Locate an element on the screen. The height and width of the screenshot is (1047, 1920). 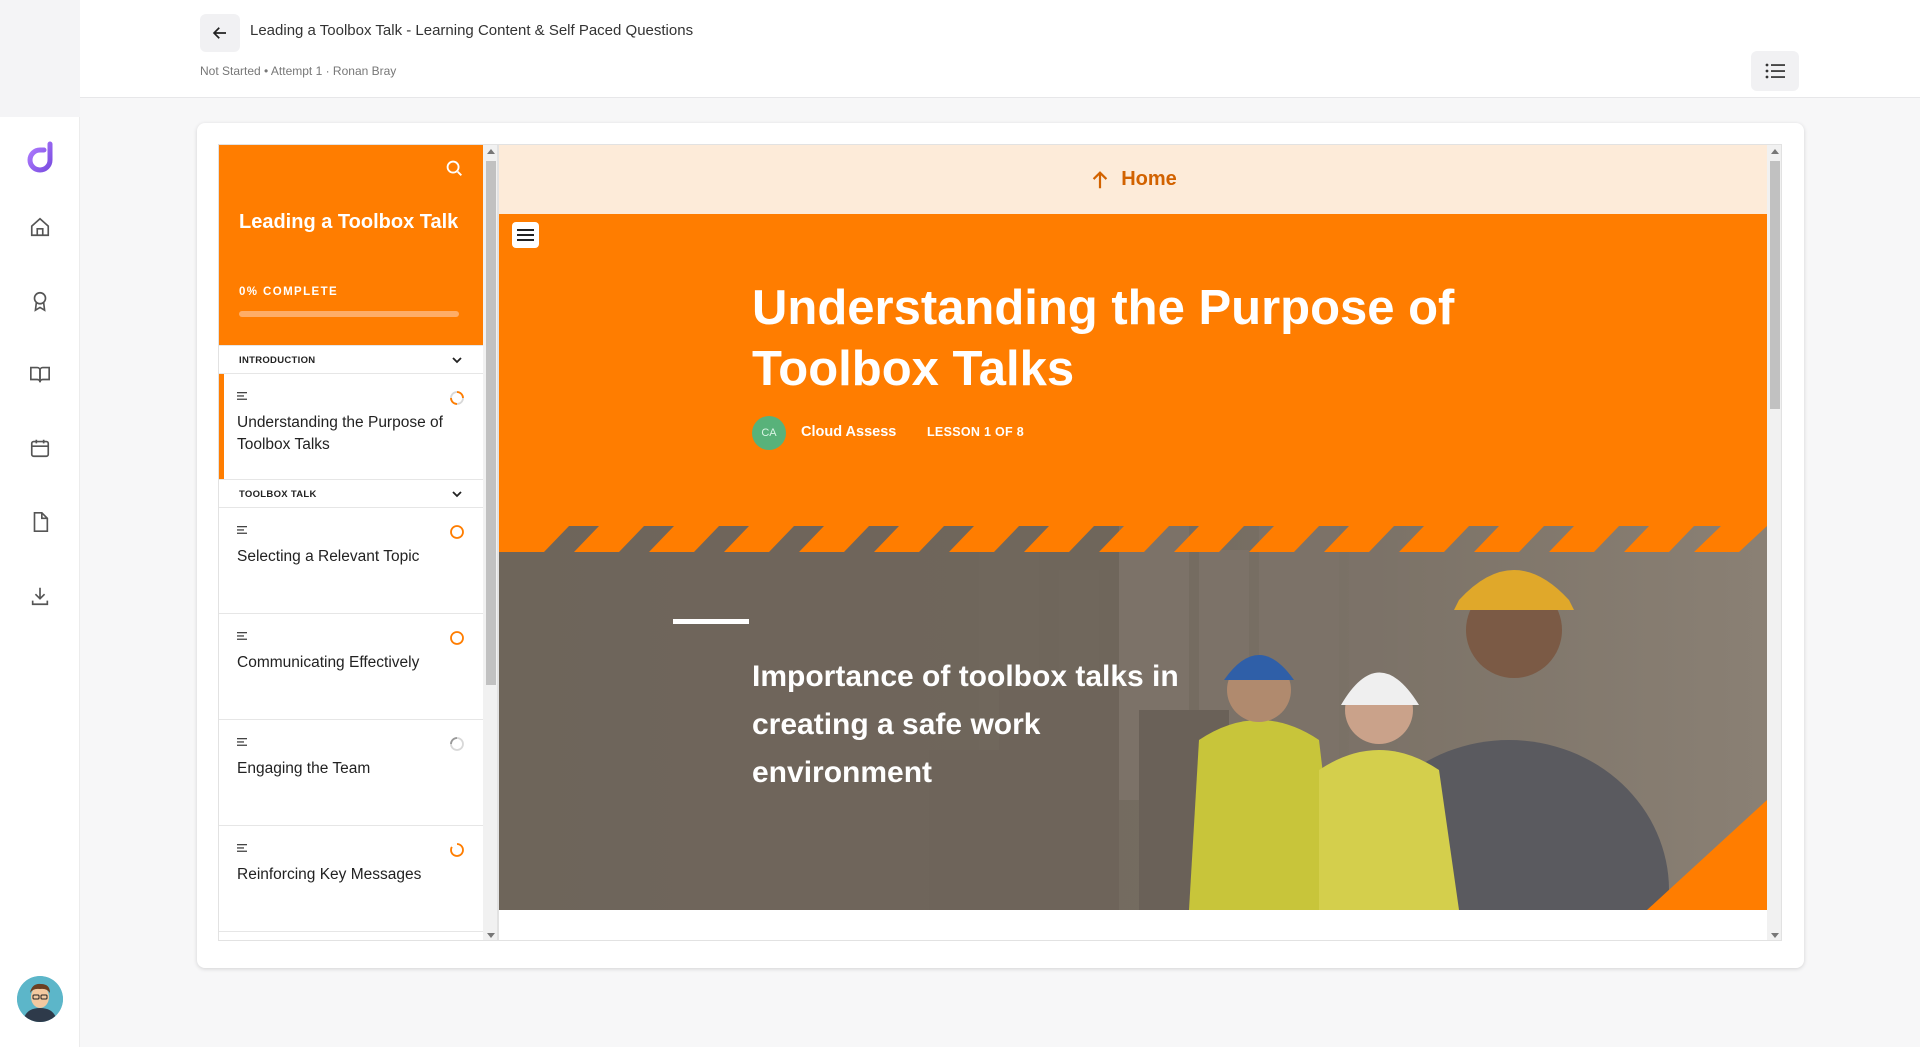
back-button is located at coordinates (220, 33).